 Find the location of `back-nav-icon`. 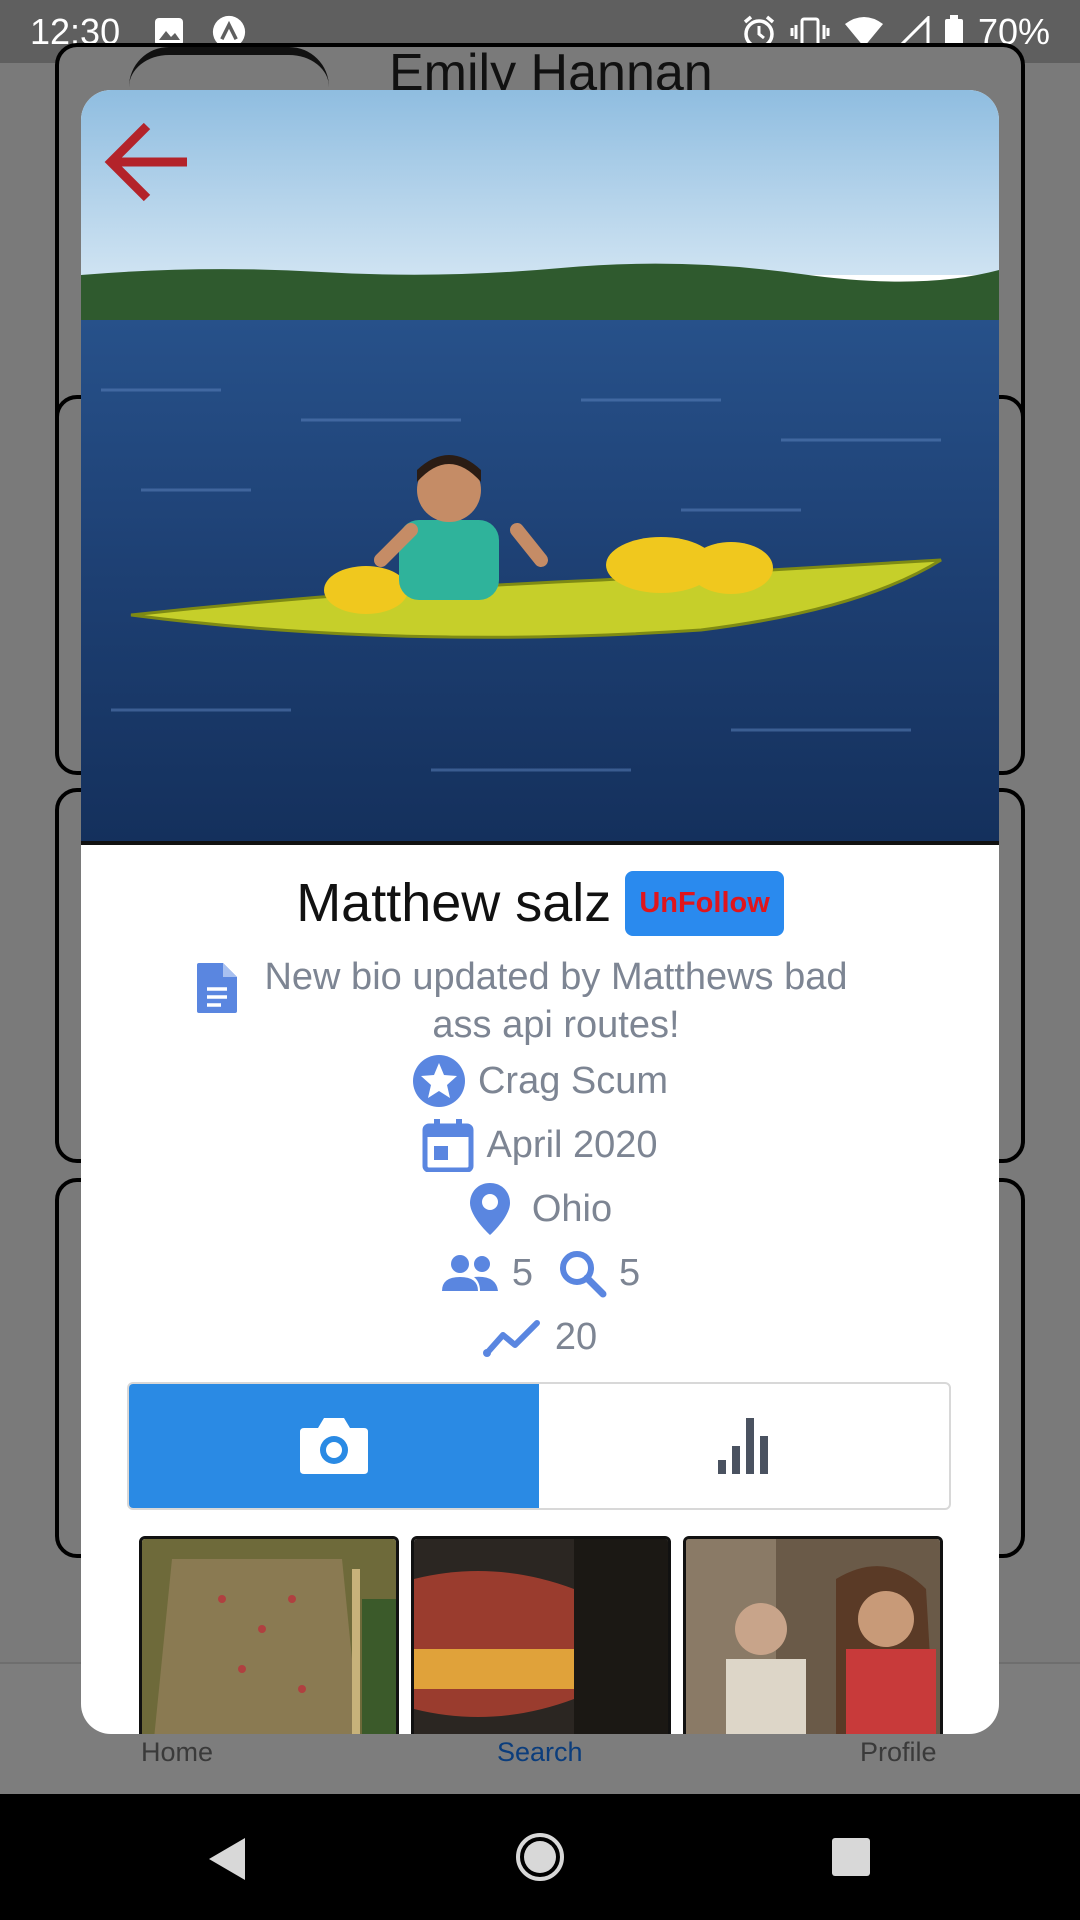

back-nav-icon is located at coordinates (226, 1859).